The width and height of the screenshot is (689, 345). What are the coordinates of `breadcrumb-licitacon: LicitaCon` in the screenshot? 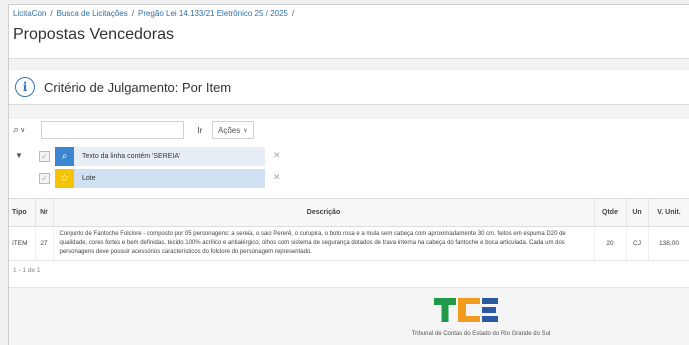 It's located at (29, 13).